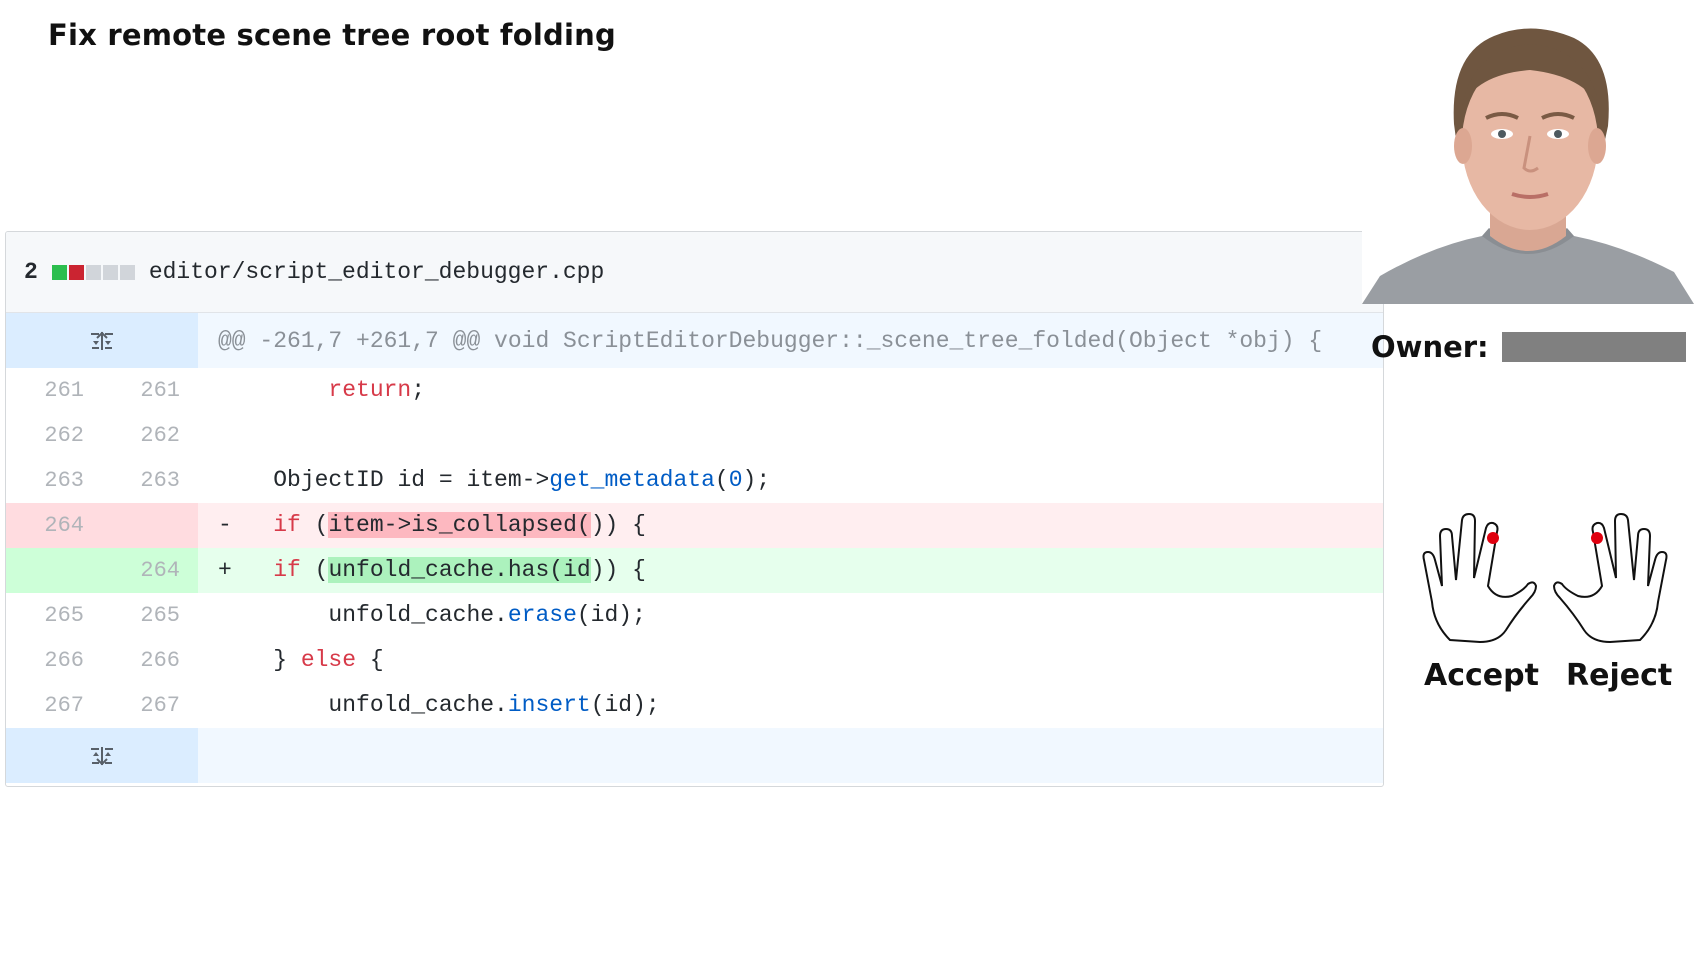  What do you see at coordinates (150, 525) in the screenshot?
I see `new-line-number` at bounding box center [150, 525].